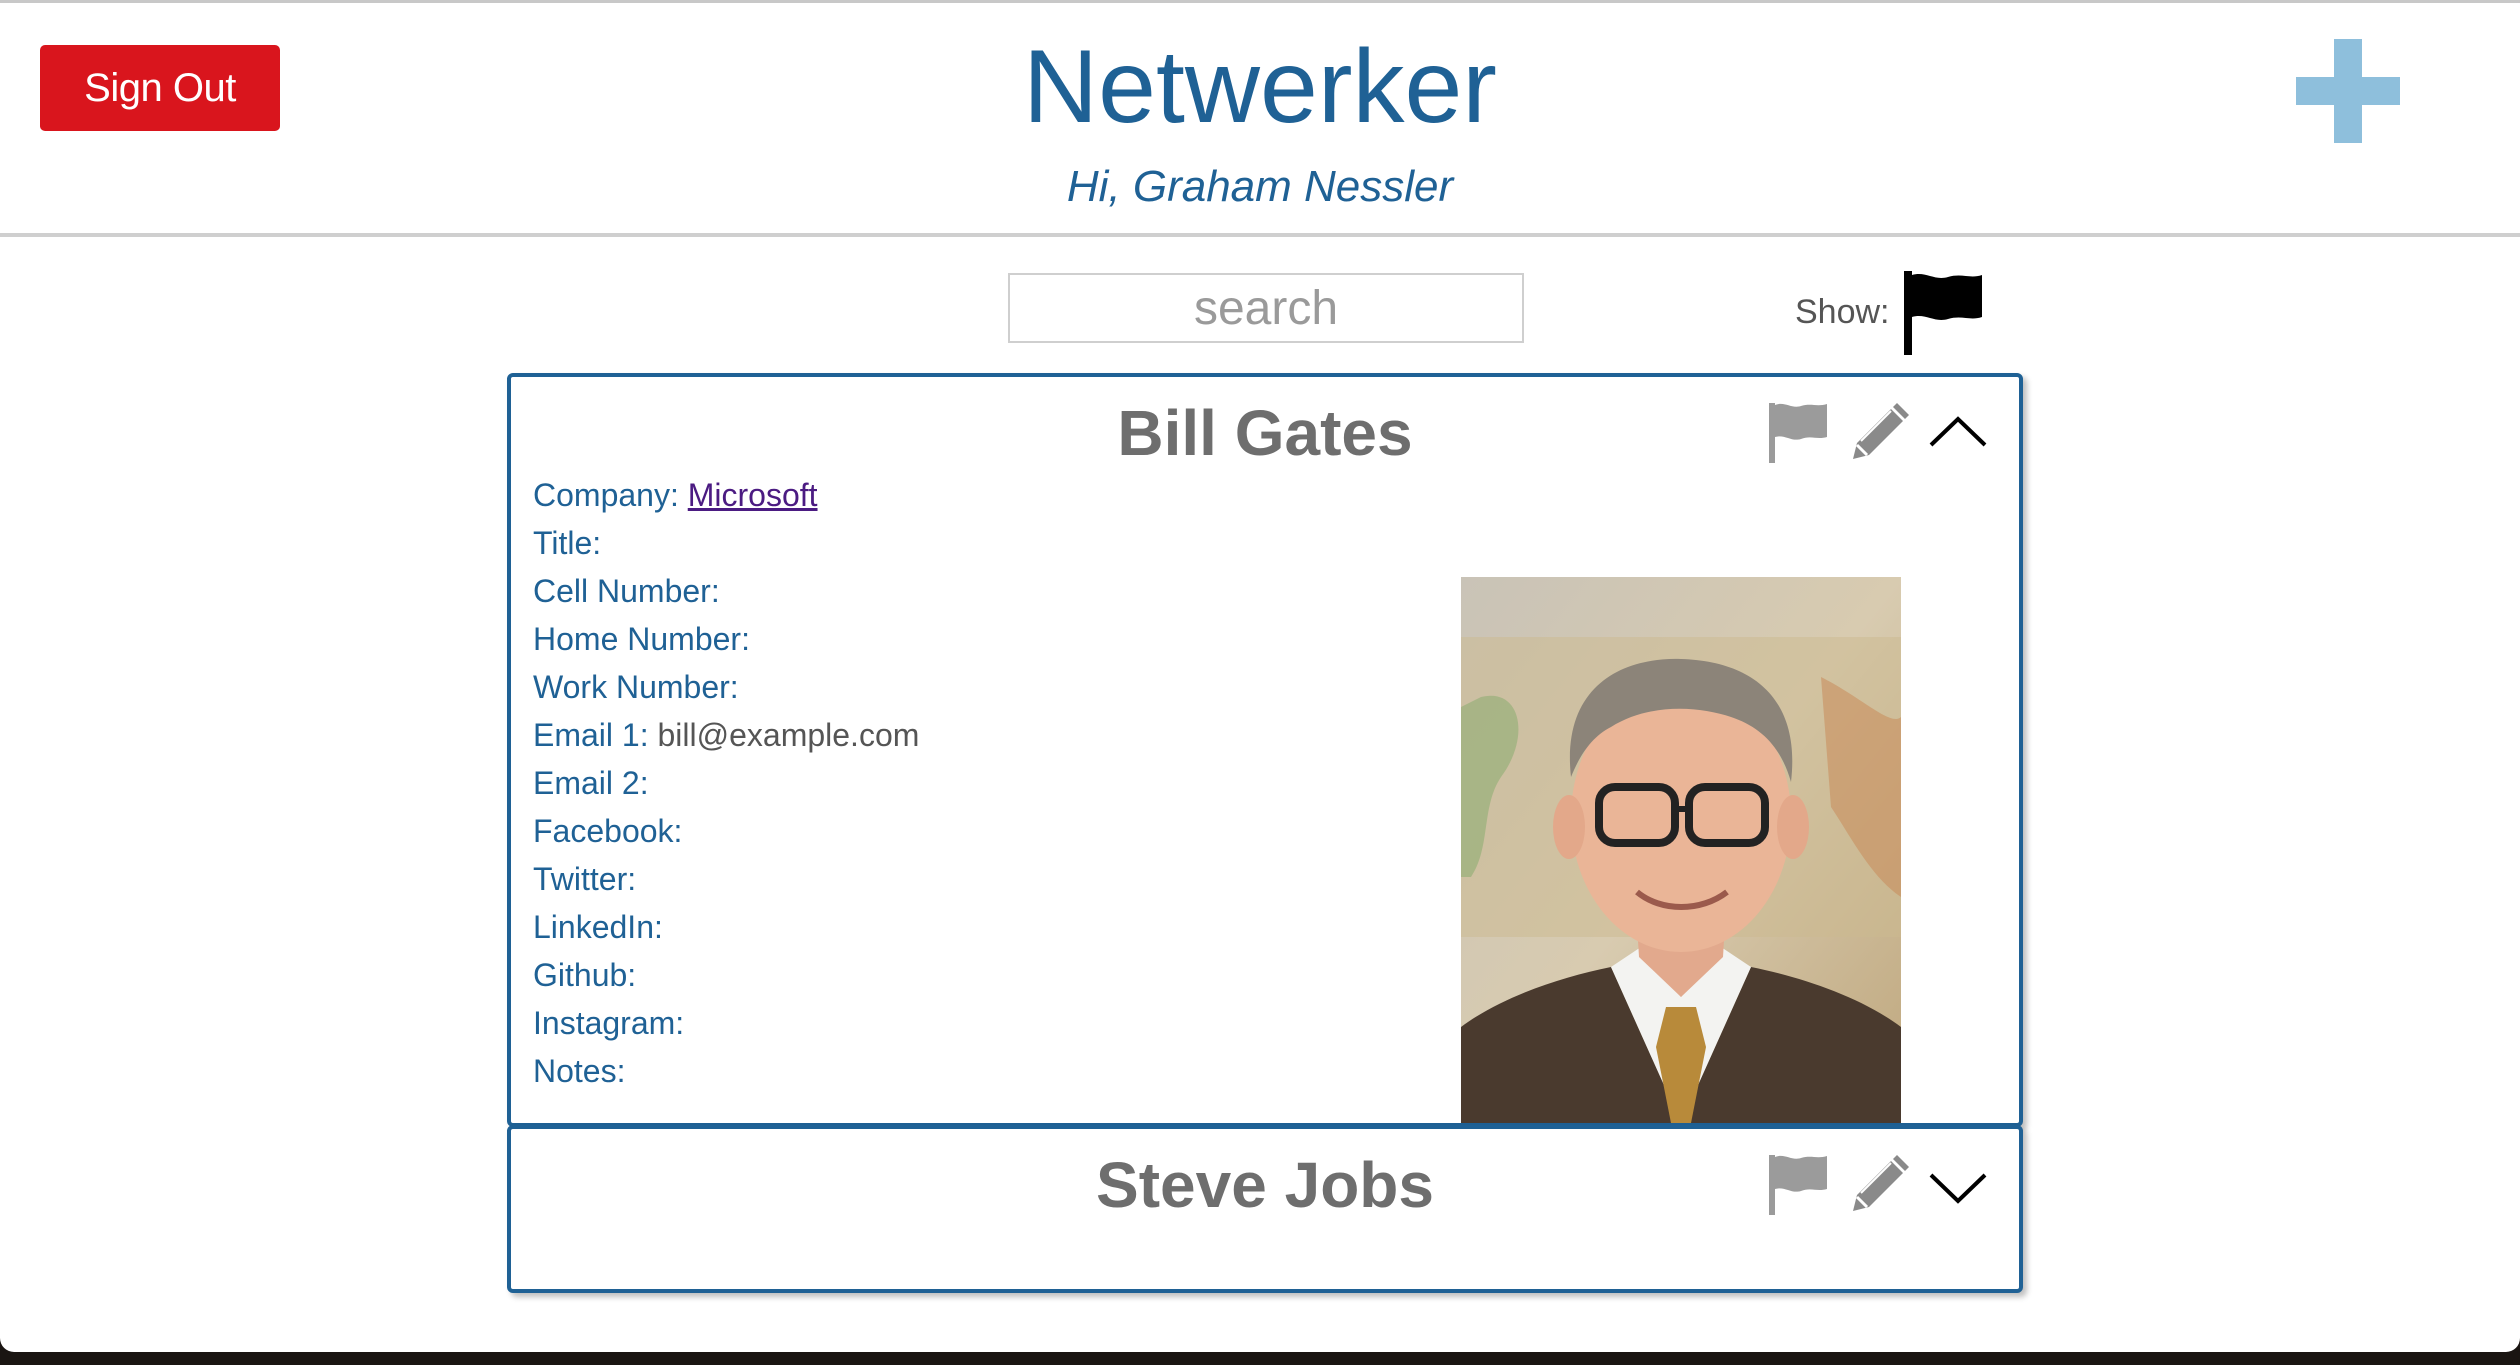 This screenshot has width=2520, height=1365. Describe the element at coordinates (1681, 850) in the screenshot. I see `portrait-photo` at that location.